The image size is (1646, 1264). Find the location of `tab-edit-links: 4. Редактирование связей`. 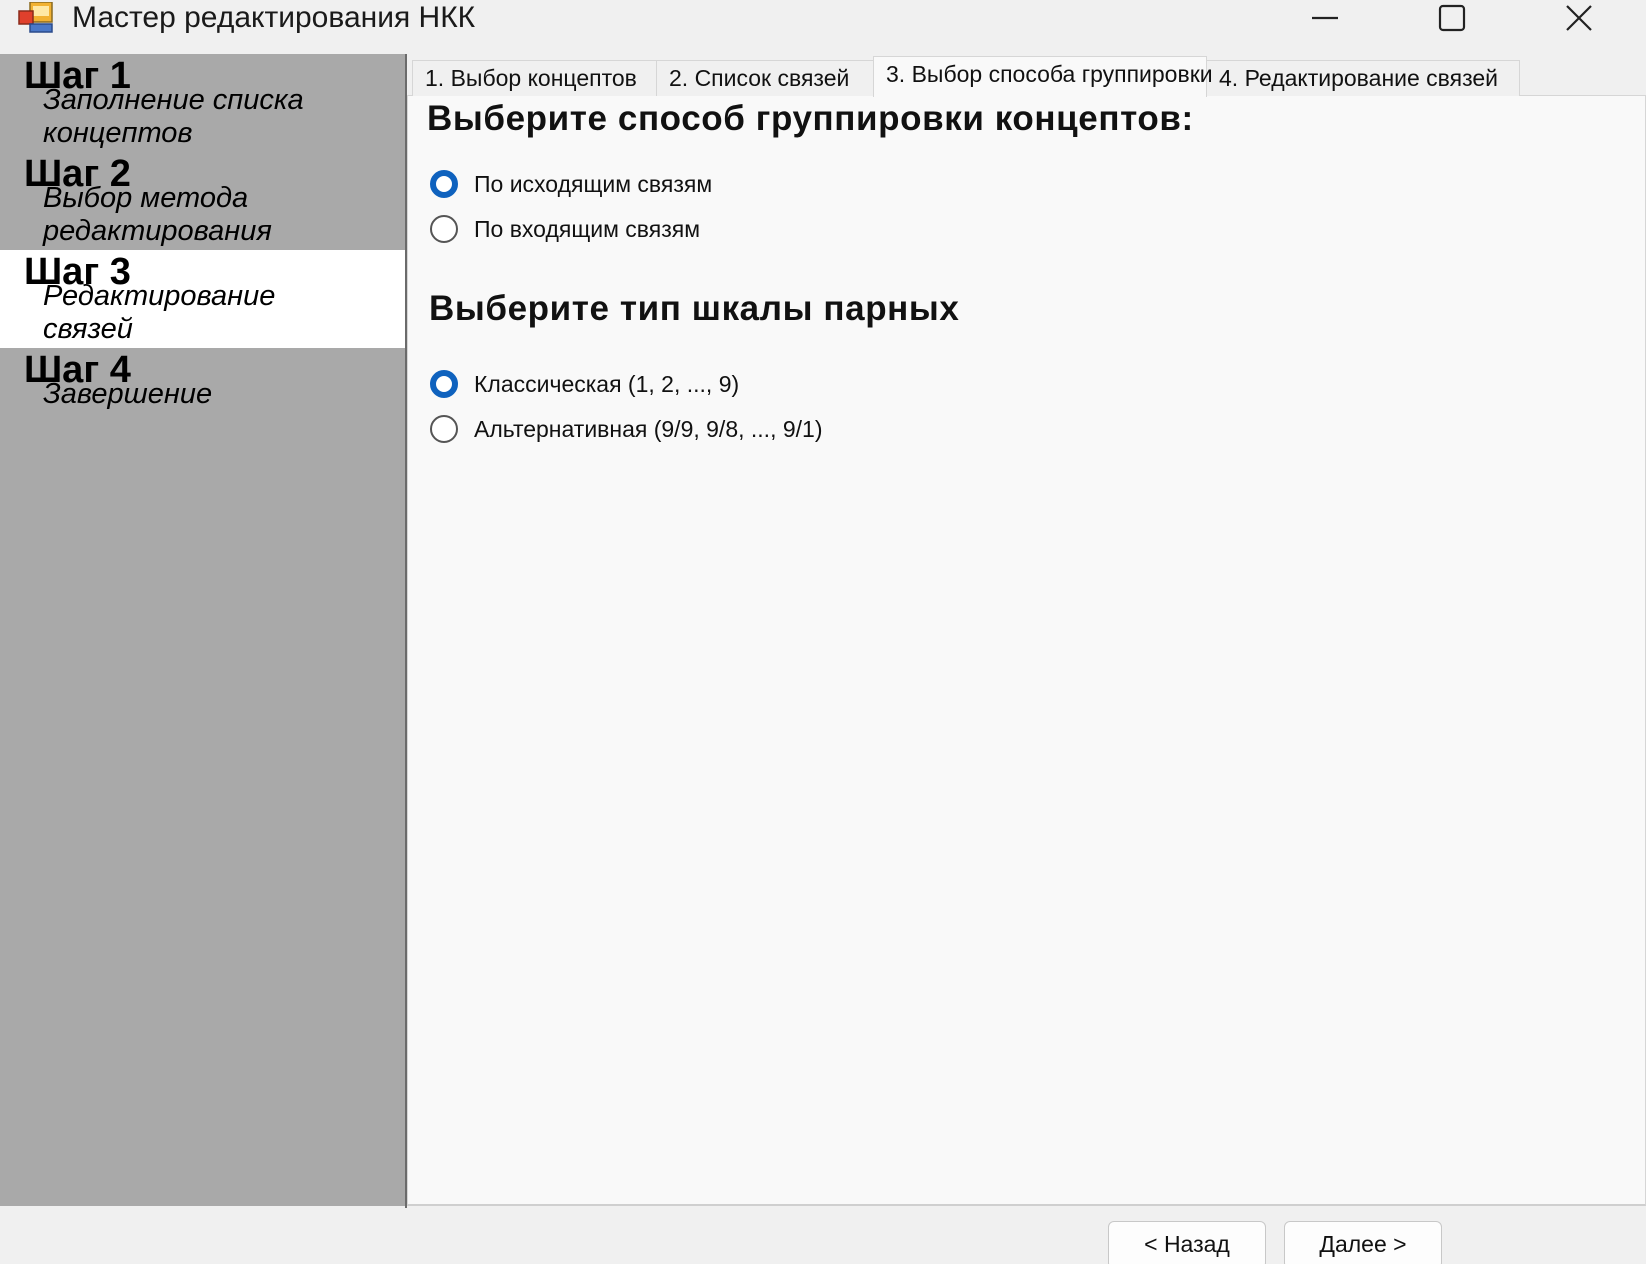

tab-edit-links: 4. Редактирование связей is located at coordinates (1363, 78).